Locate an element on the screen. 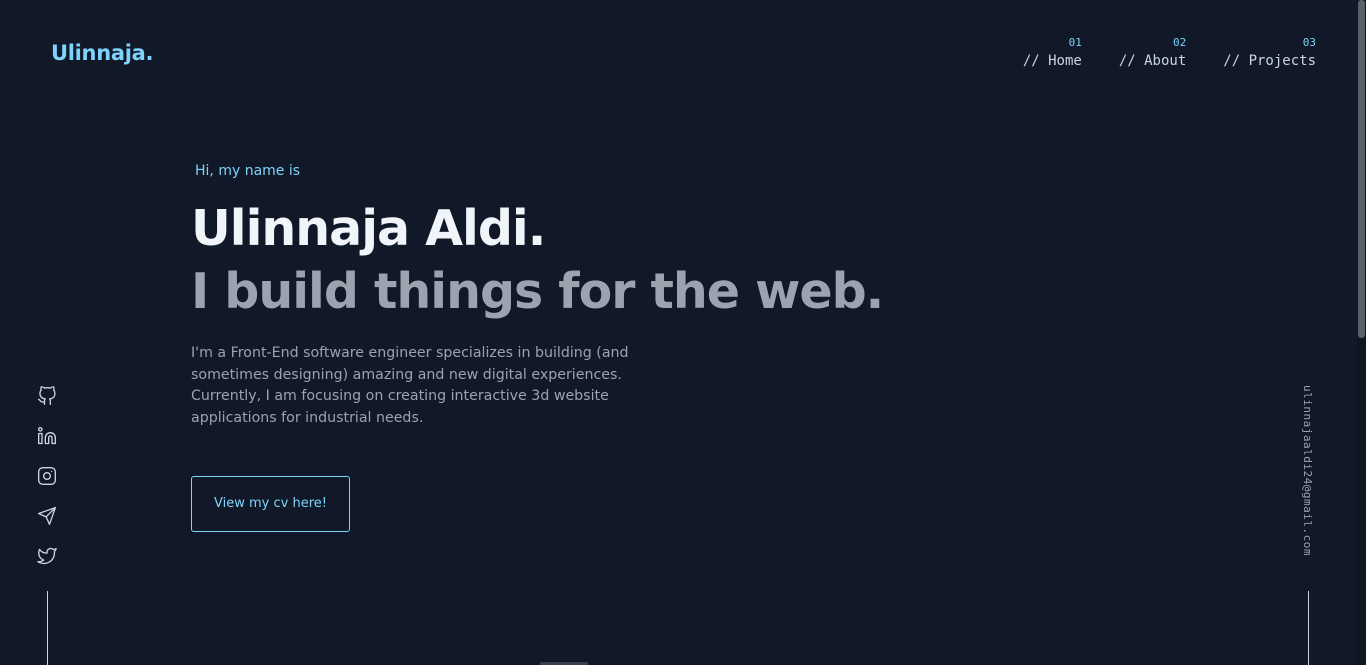 The height and width of the screenshot is (665, 1366). scrollbar is located at coordinates (1361, 332).